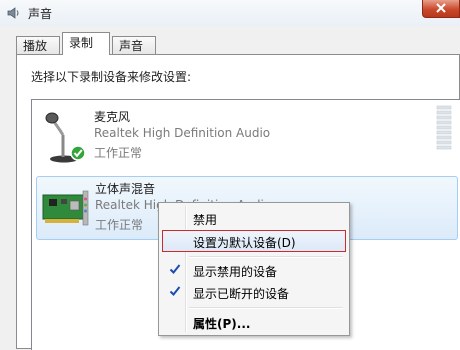  I want to click on menu-item-set-default: 设置为默认设备(D), so click(254, 241).